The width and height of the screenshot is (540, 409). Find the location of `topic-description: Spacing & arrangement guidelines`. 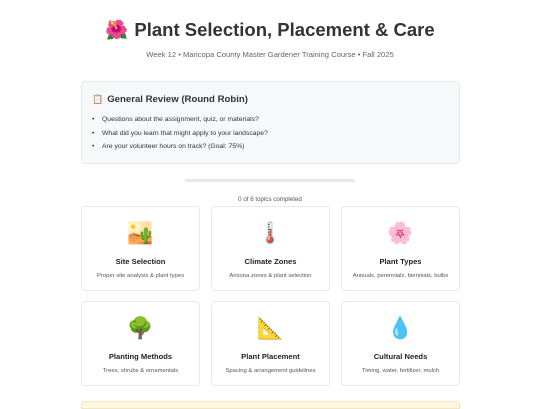

topic-description: Spacing & arrangement guidelines is located at coordinates (270, 371).